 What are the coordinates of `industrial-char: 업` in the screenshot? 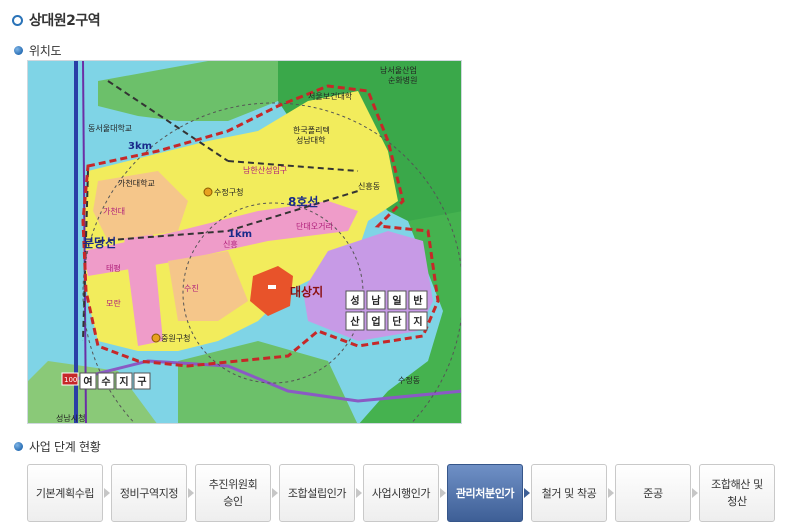 It's located at (375, 321).